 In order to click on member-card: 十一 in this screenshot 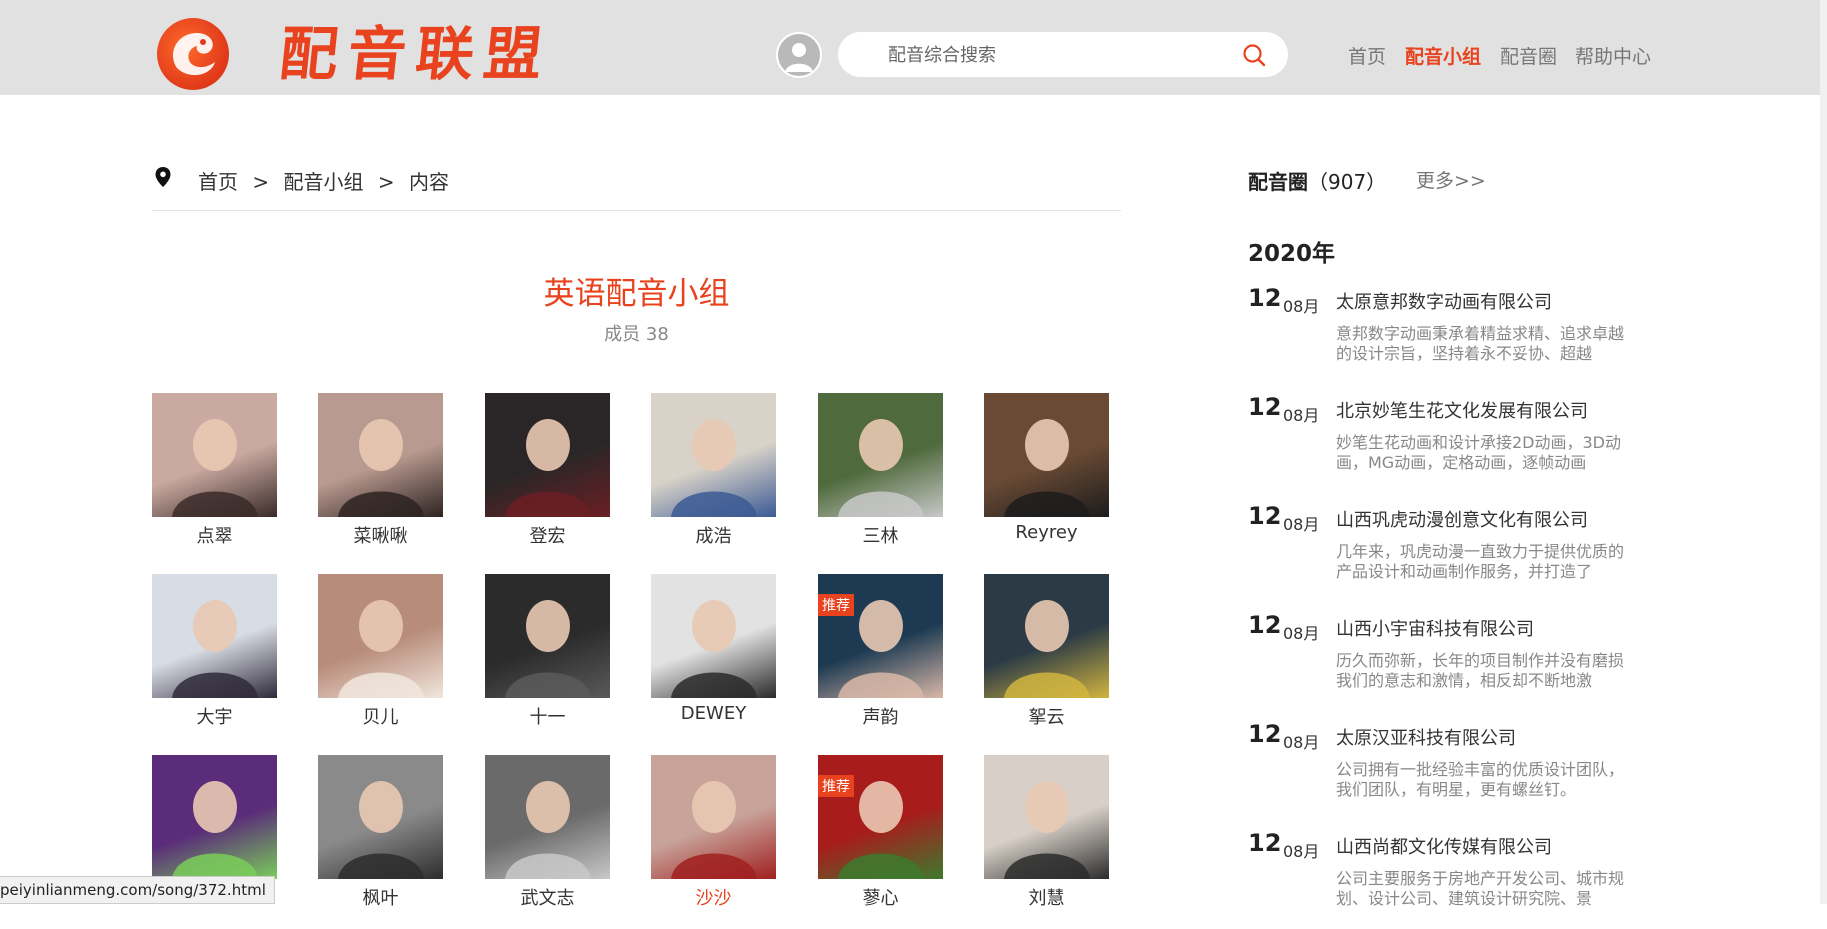, I will do `click(547, 651)`.